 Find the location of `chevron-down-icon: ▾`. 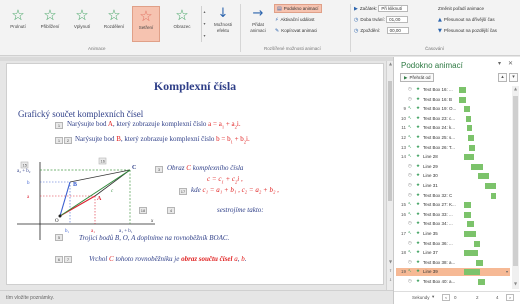

chevron-down-icon: ▾ is located at coordinates (204, 24).